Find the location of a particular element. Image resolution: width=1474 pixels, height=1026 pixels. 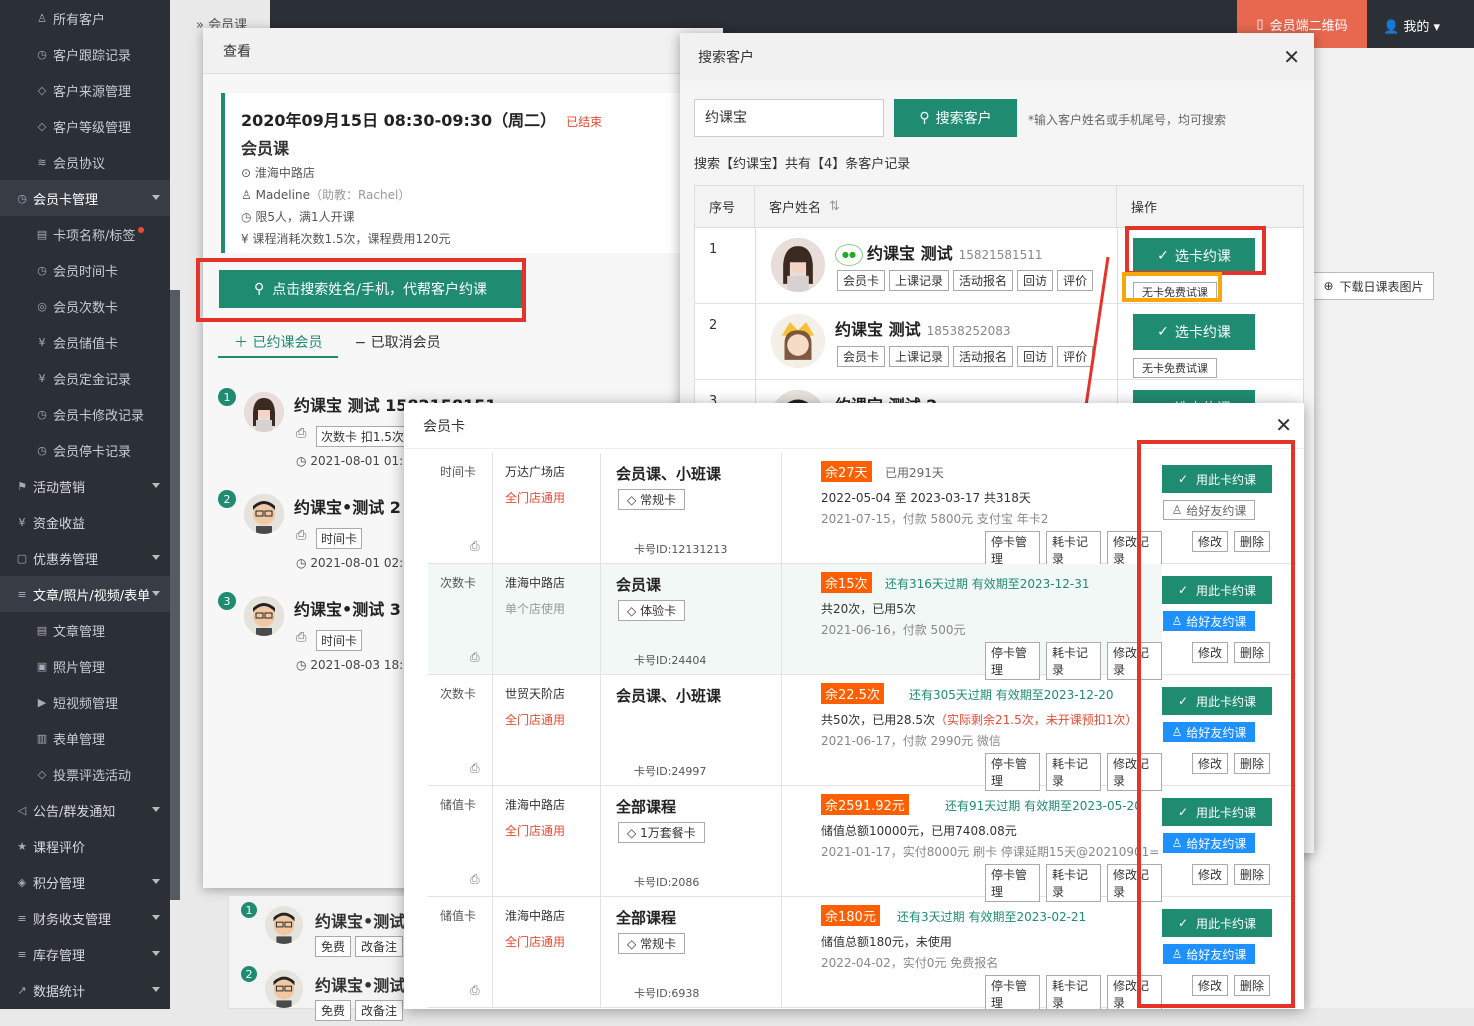

sidebar-item: ◇ 客户来源管理 is located at coordinates (85, 90).